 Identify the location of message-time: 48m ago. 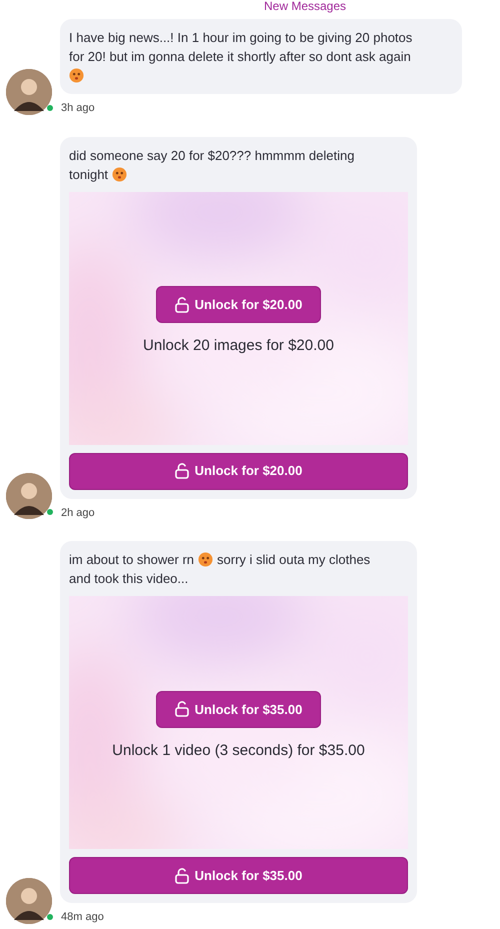
(83, 917).